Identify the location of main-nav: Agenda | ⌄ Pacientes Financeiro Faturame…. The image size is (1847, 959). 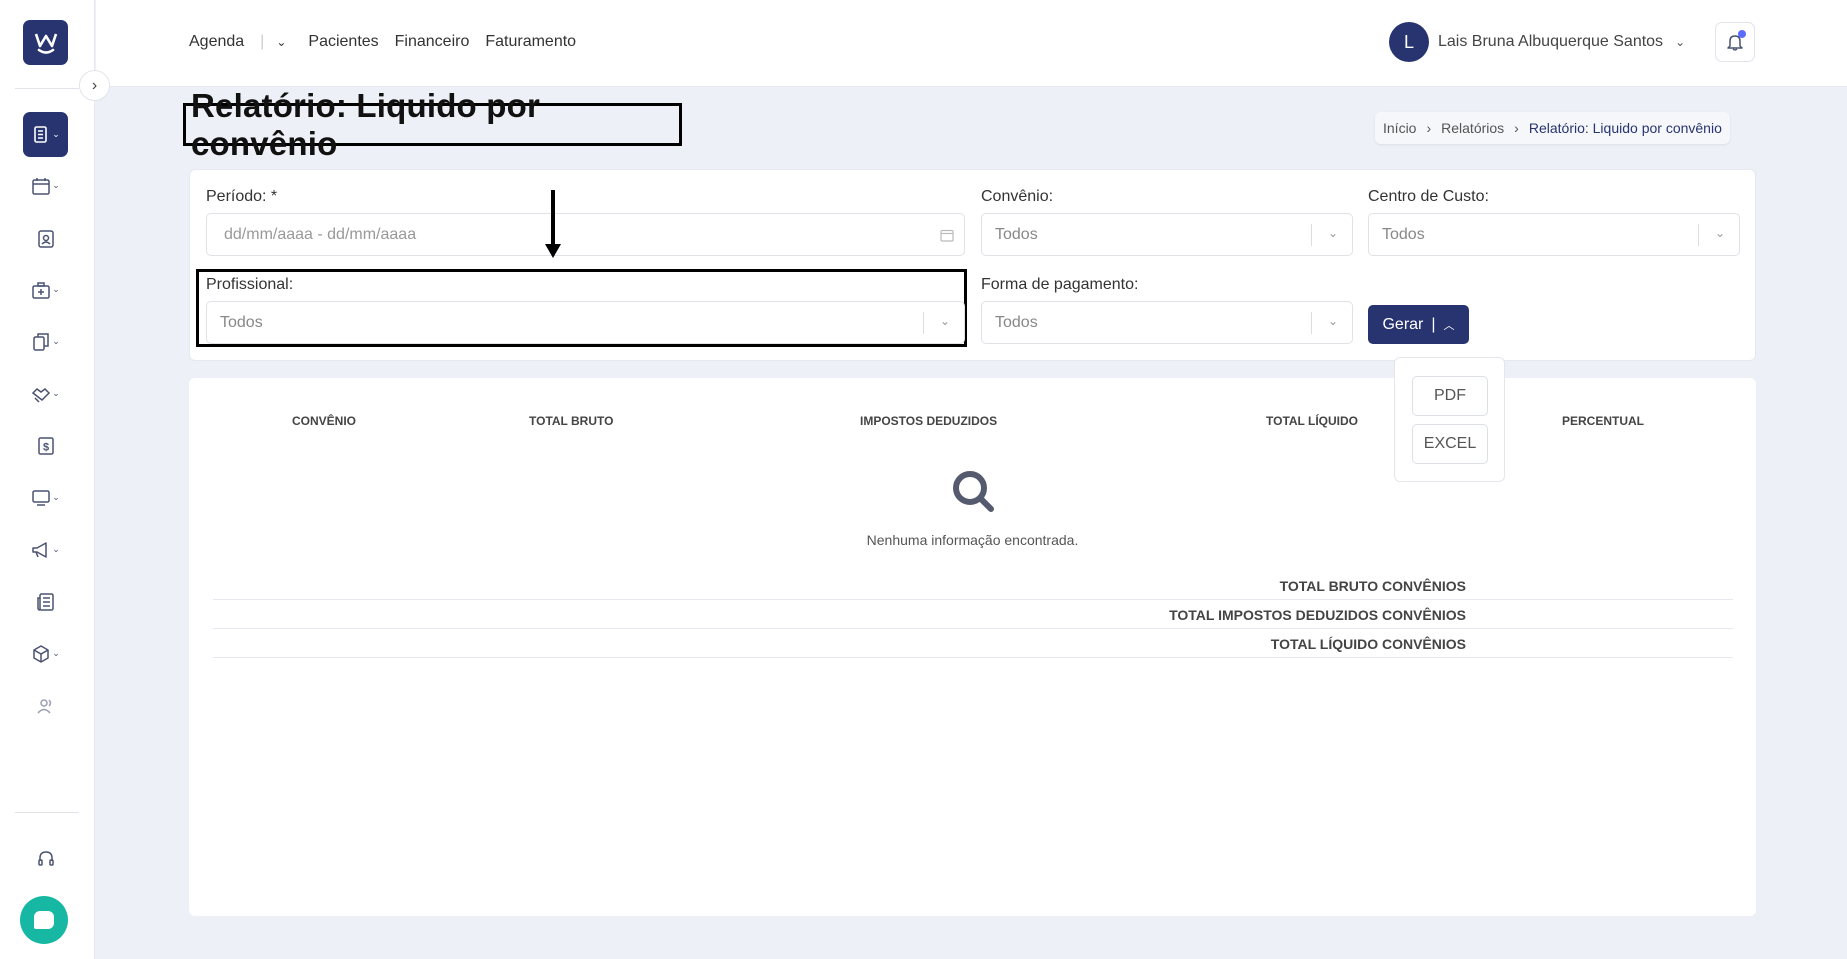
(390, 42).